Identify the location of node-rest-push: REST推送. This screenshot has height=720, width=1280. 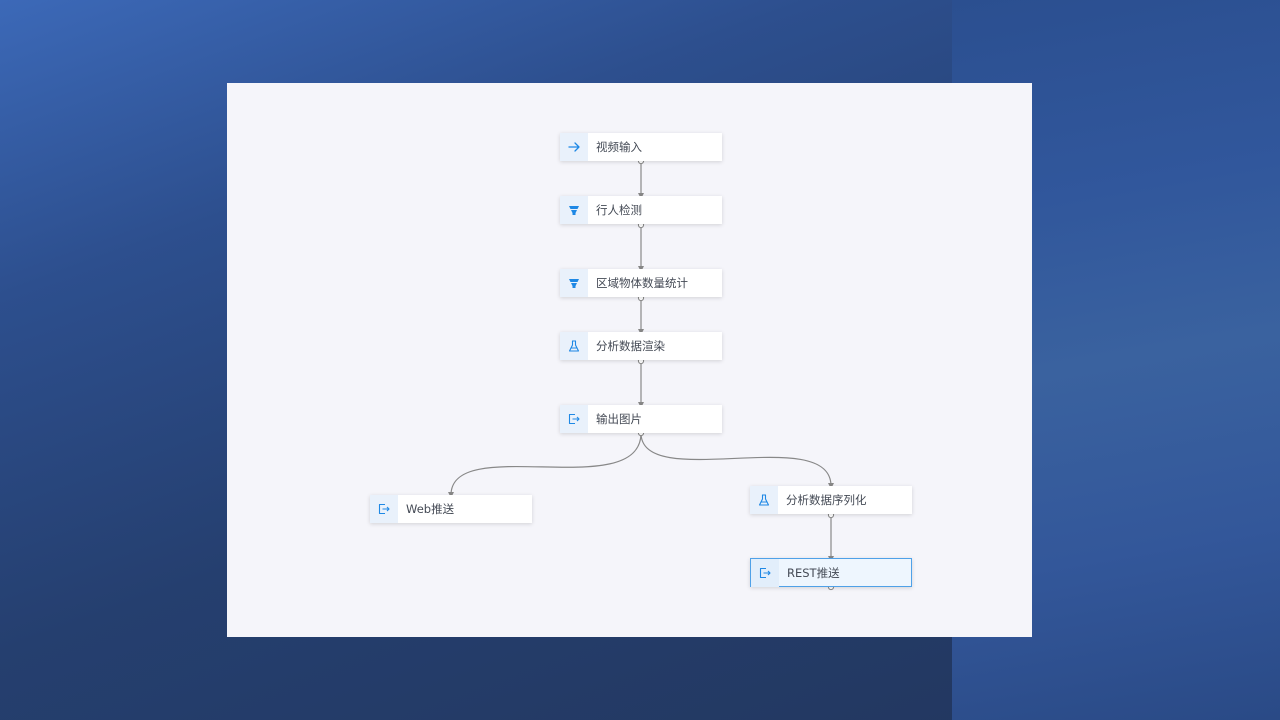
(831, 572).